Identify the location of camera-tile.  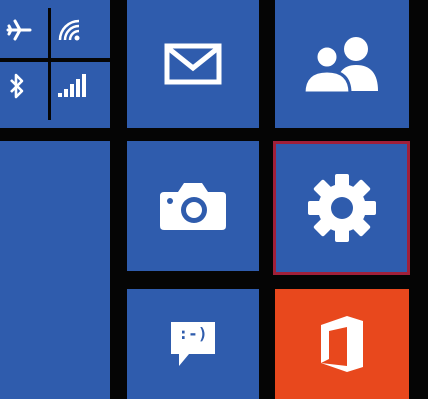
(193, 206).